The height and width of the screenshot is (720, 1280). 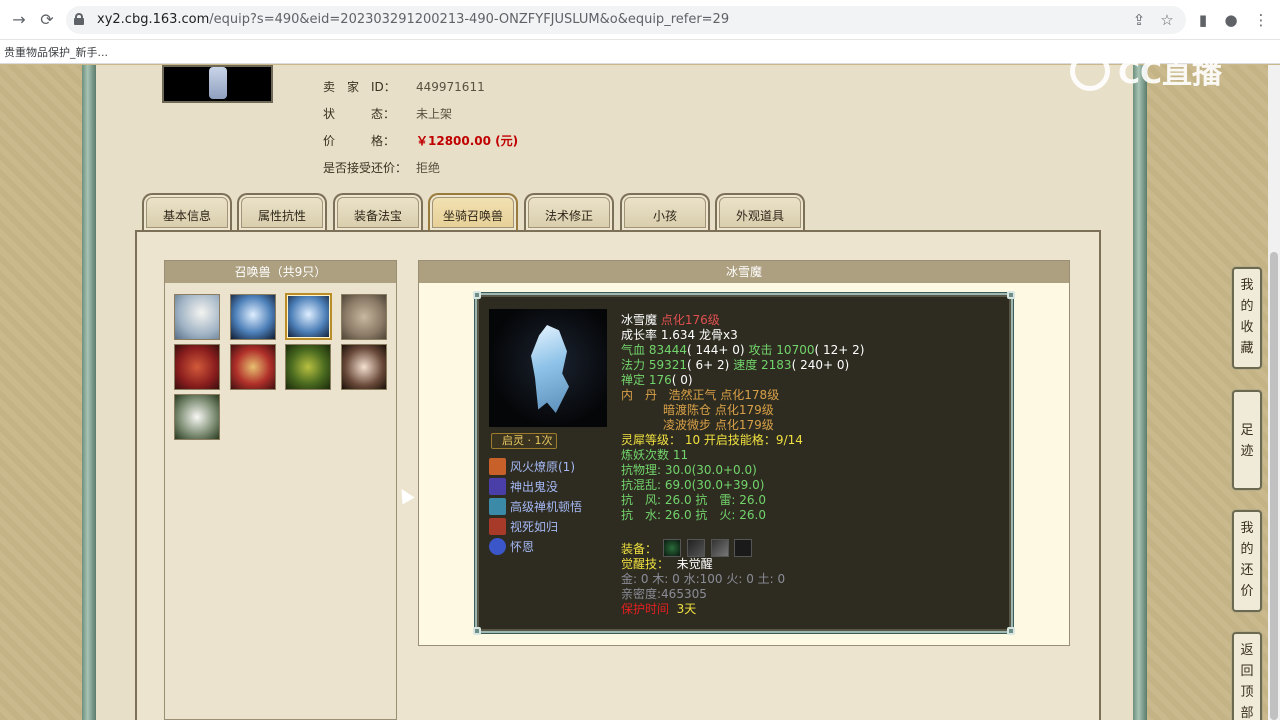 What do you see at coordinates (743, 350) in the screenshot?
I see `hp-atk-line: 气血 83444( 144+ 0) 攻击 10700( 12+ 2)` at bounding box center [743, 350].